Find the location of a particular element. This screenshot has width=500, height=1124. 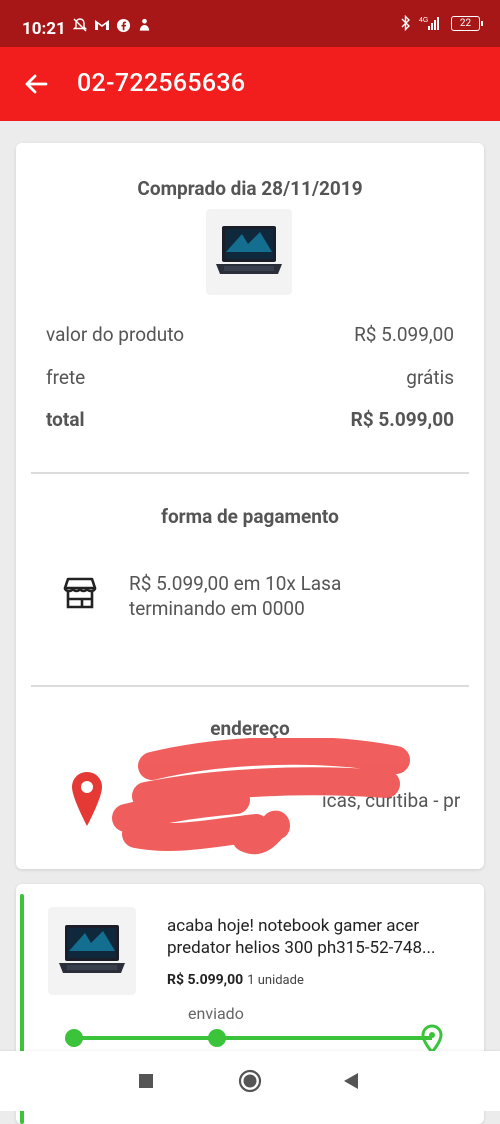

order-number-title: 02-722565636 is located at coordinates (161, 83).